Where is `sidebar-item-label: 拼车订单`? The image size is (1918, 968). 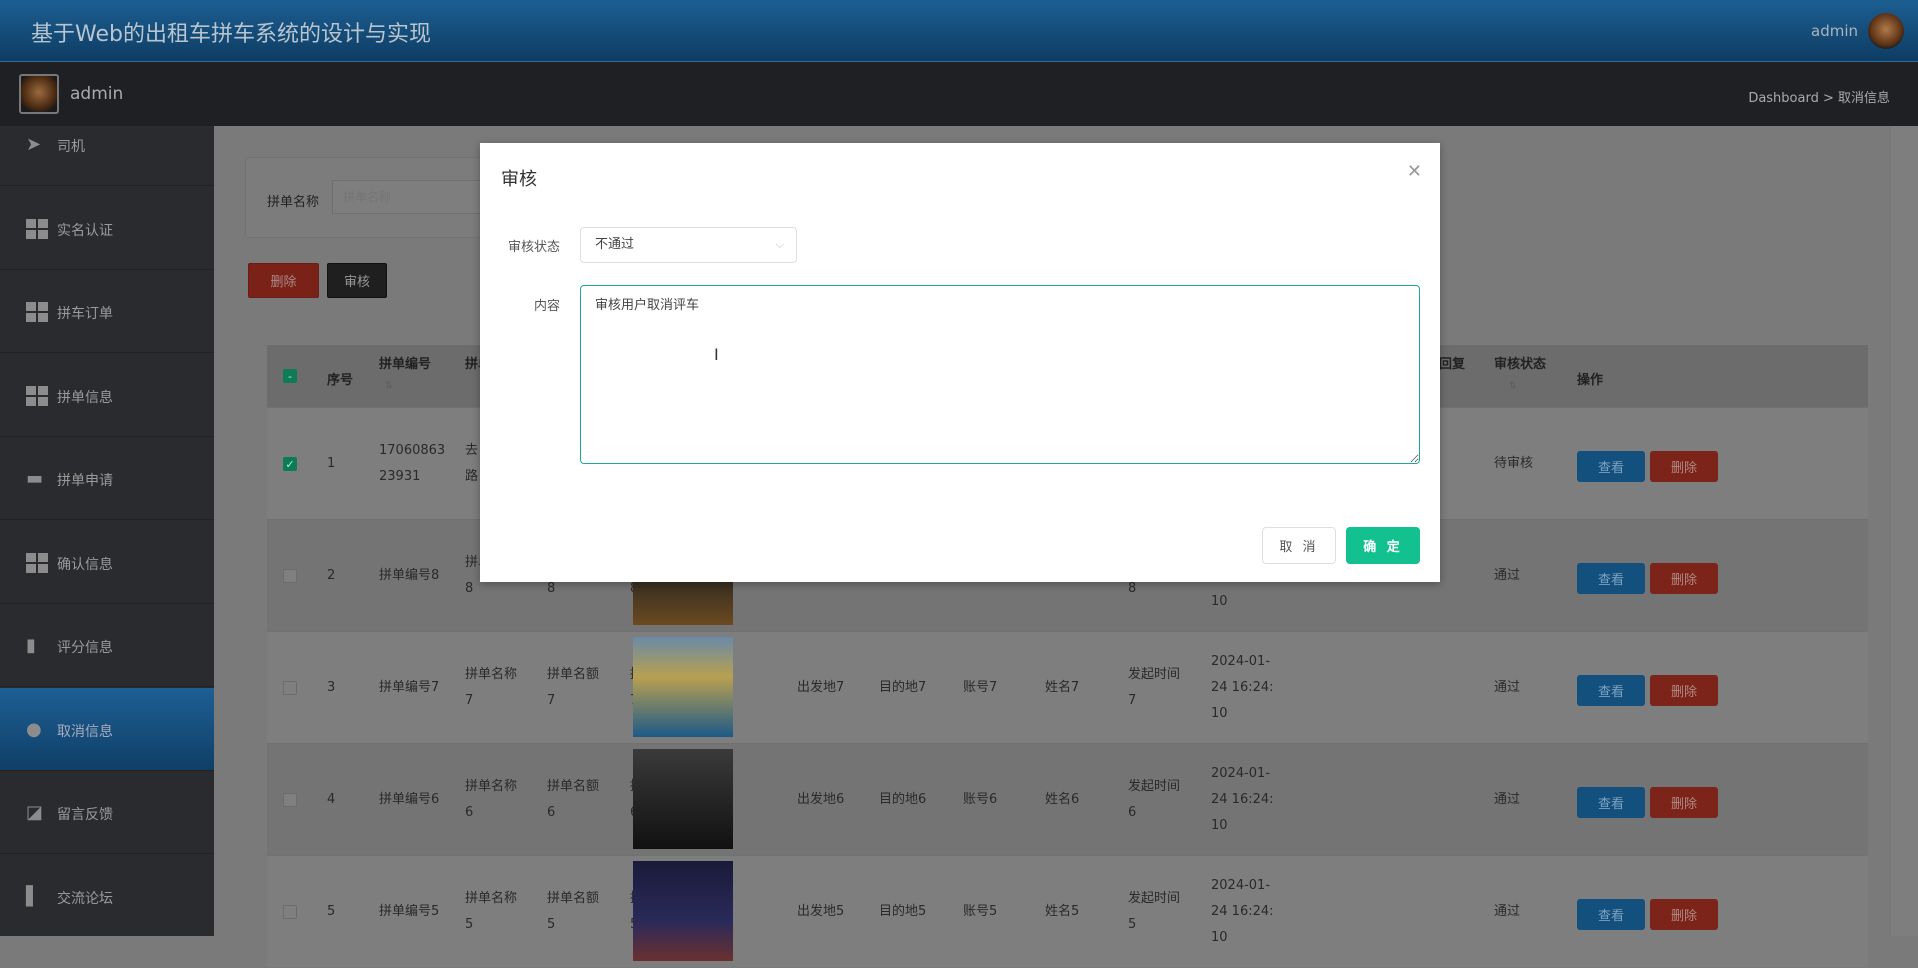
sidebar-item-label: 拼车订单 is located at coordinates (85, 314).